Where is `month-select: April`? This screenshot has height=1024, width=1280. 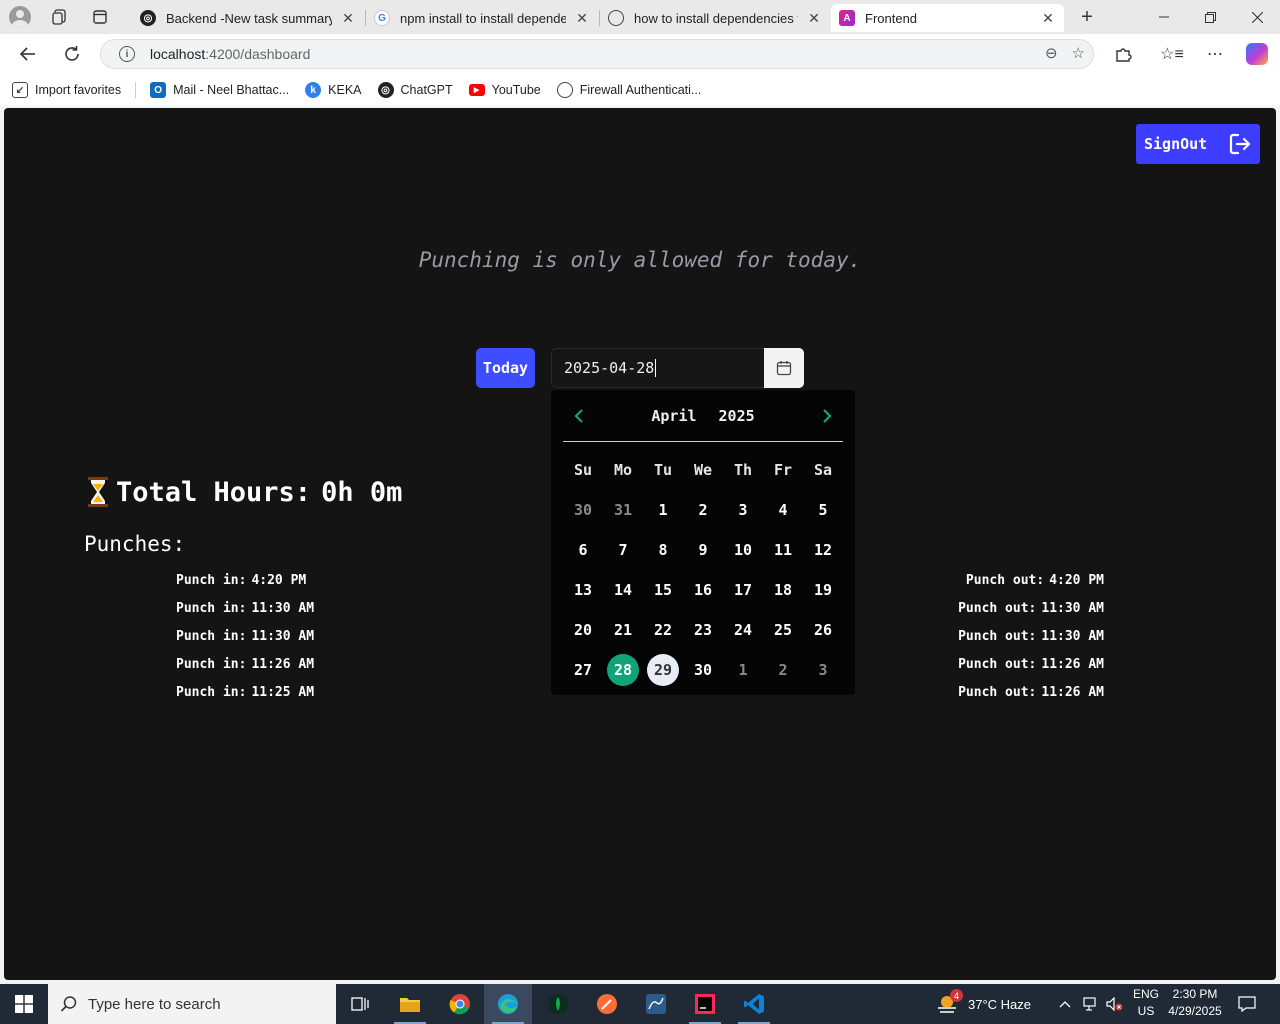 month-select: April is located at coordinates (673, 416).